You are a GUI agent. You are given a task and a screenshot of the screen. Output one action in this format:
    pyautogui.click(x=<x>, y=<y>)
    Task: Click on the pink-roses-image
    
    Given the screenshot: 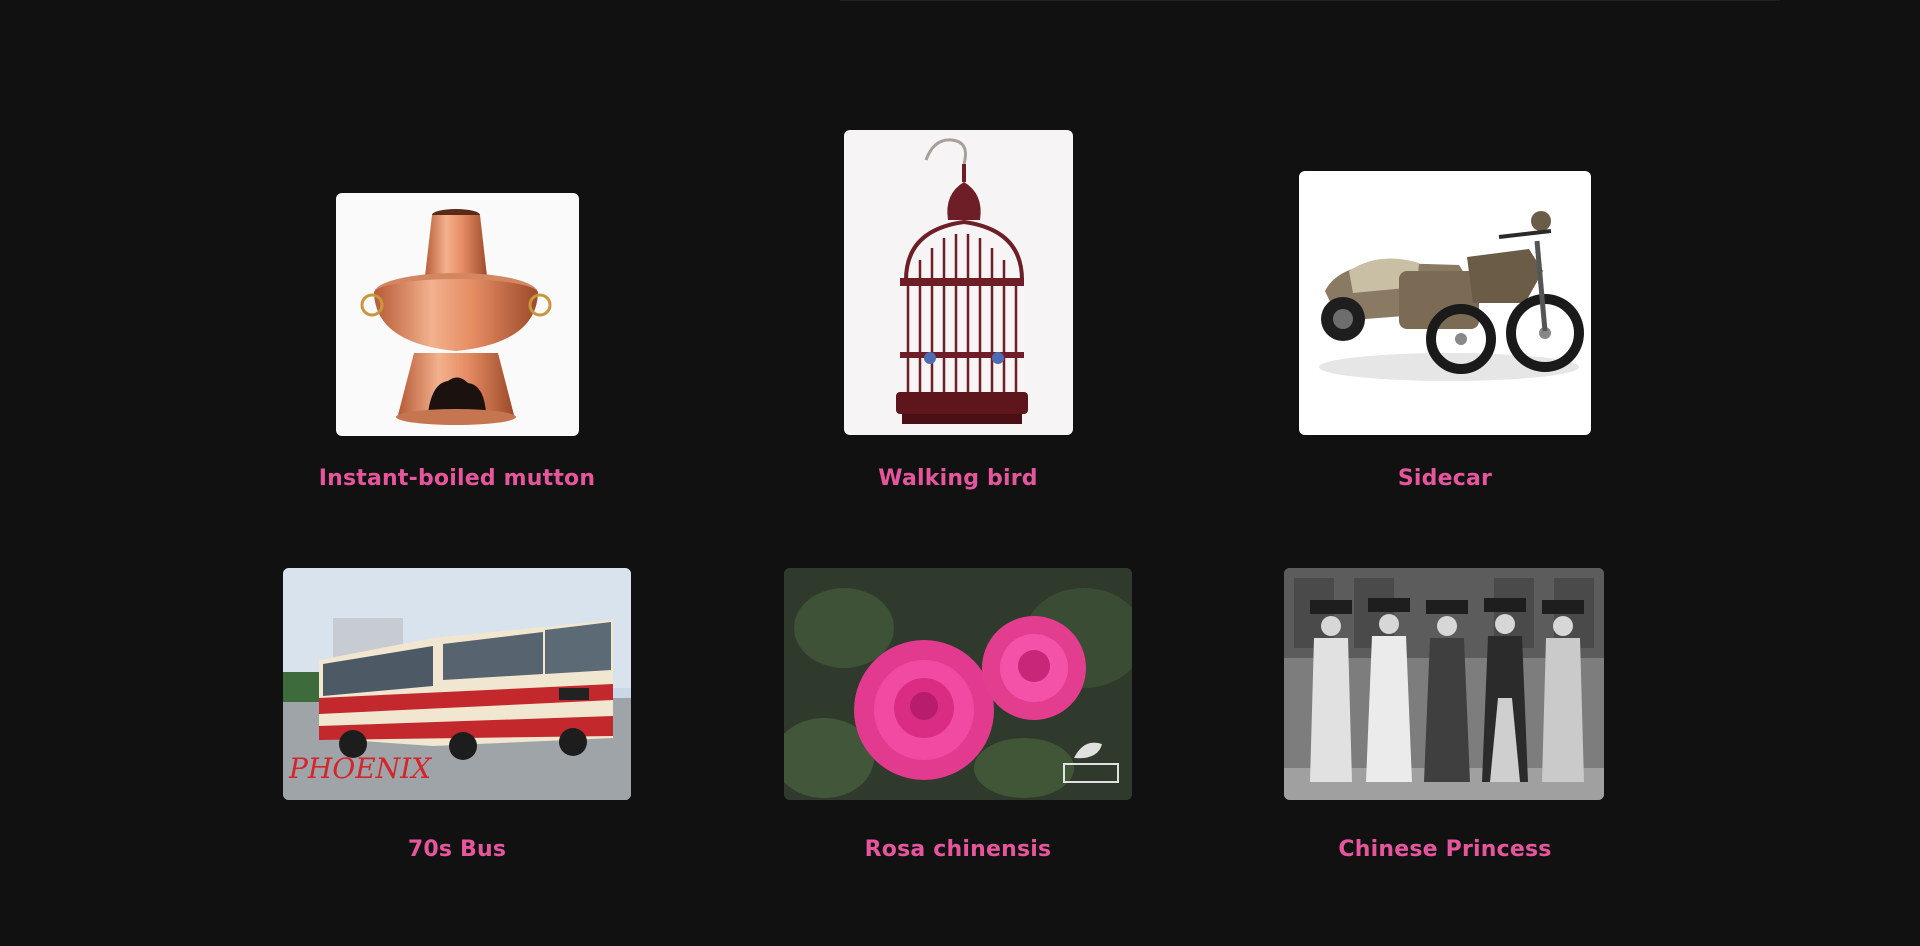 What is the action you would take?
    pyautogui.click(x=958, y=684)
    